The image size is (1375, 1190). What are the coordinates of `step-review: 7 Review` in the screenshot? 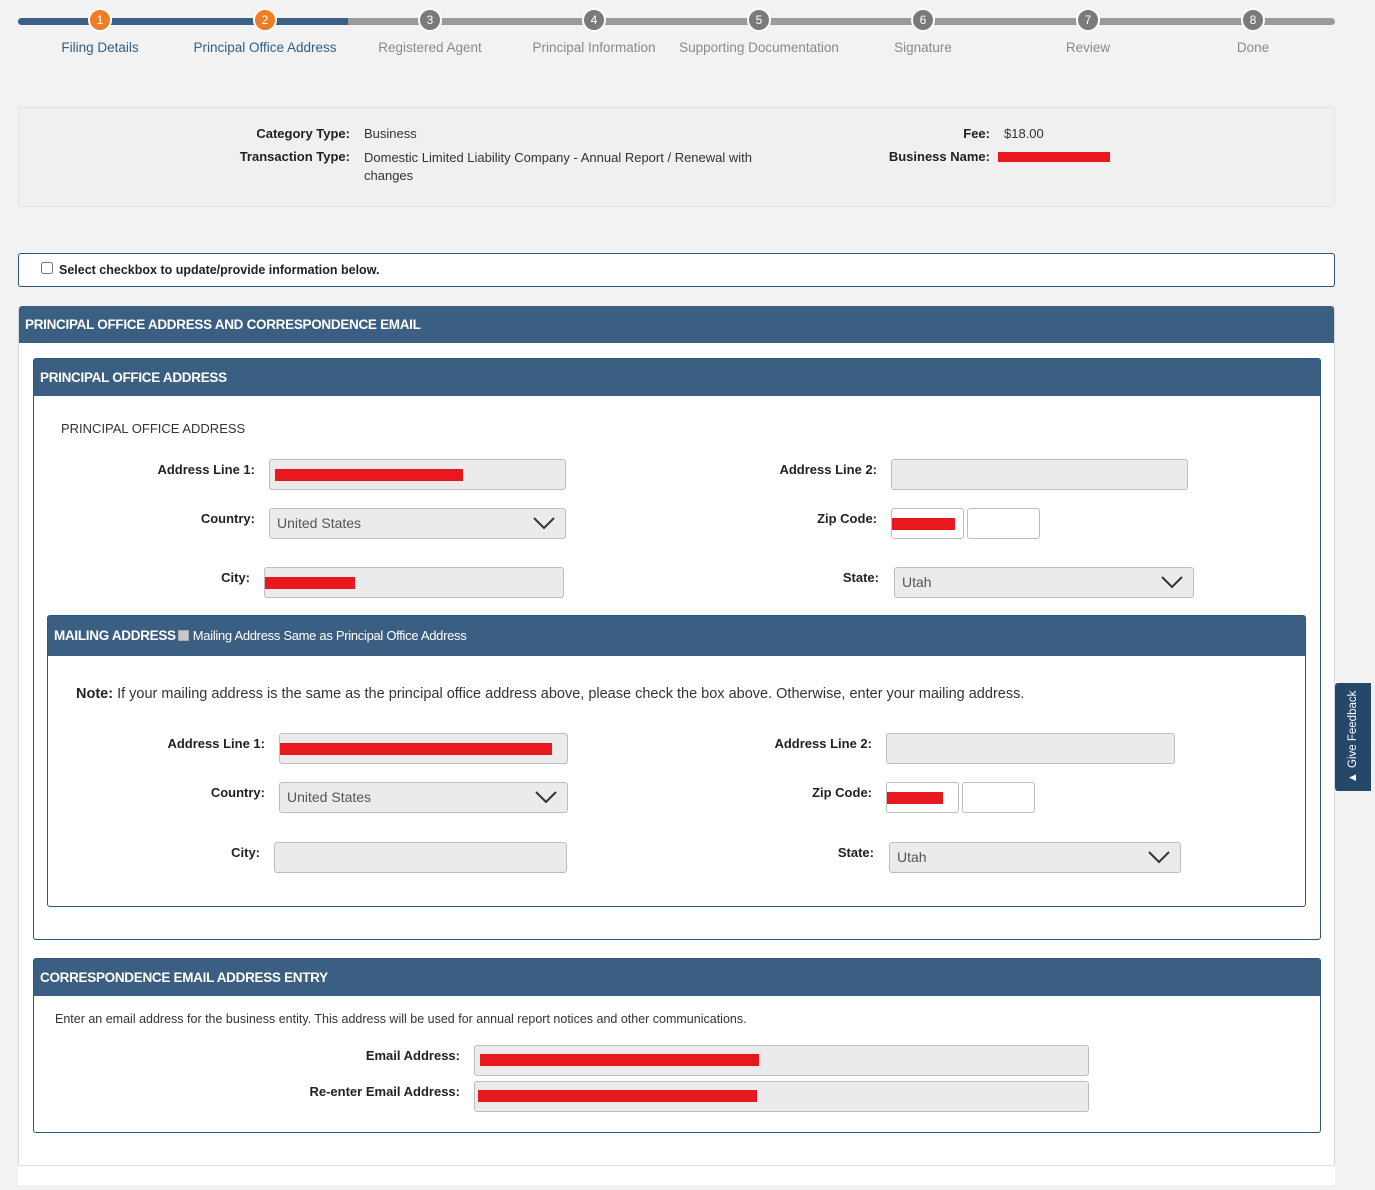 It's located at (1088, 31).